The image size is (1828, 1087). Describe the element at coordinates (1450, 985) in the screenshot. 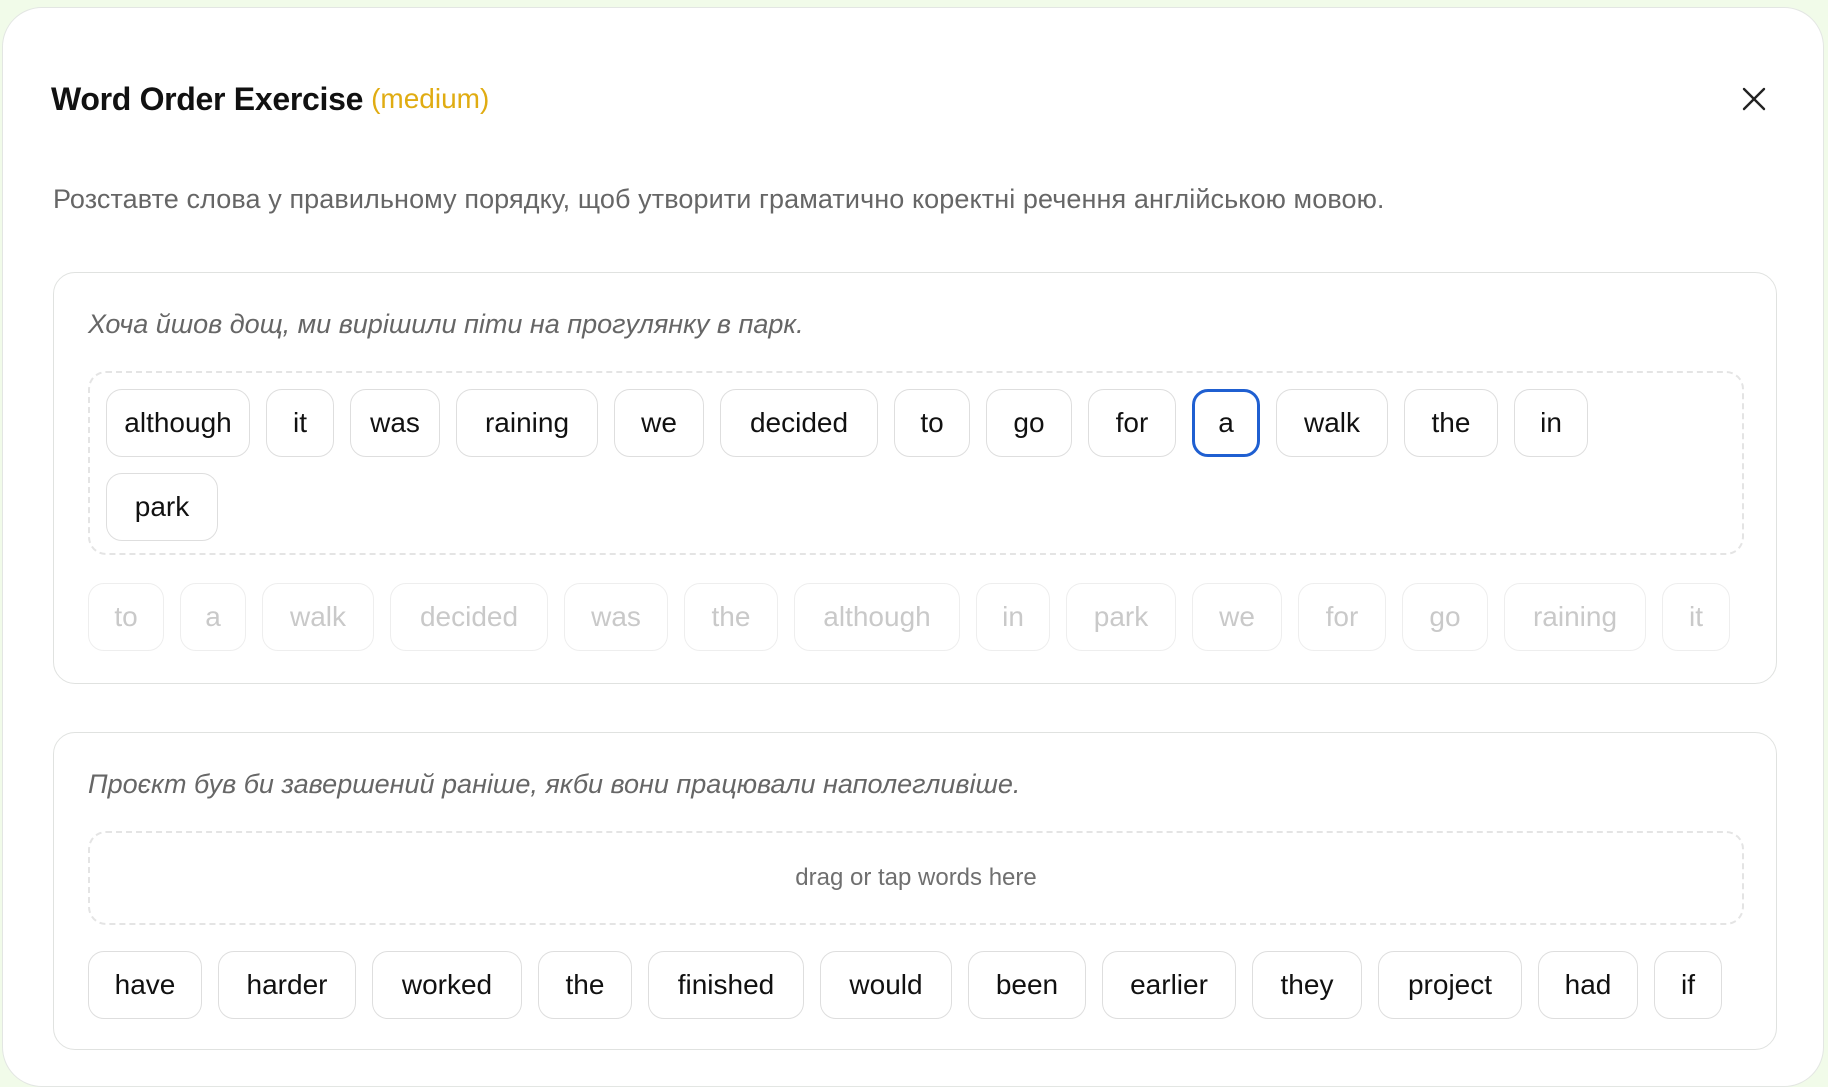

I see `bank-word: project` at that location.